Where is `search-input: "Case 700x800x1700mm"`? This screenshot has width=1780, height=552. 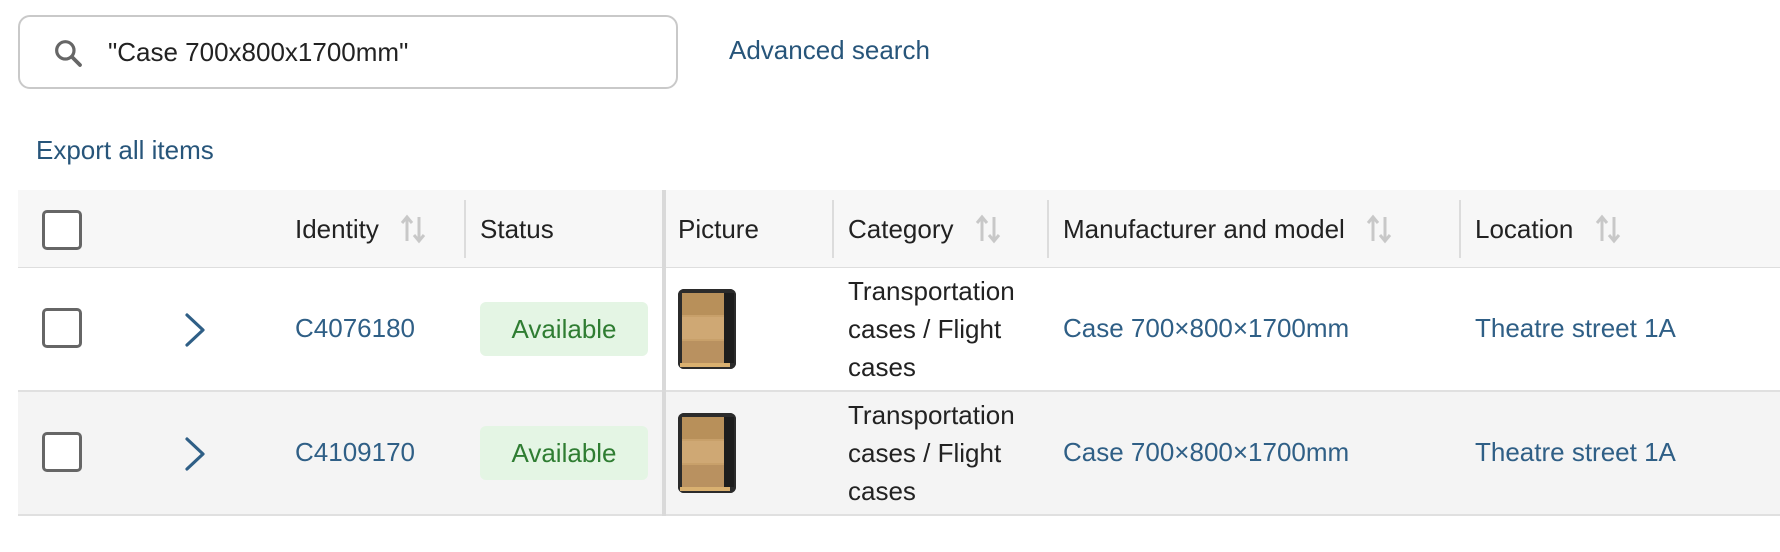 search-input: "Case 700x800x1700mm" is located at coordinates (348, 52).